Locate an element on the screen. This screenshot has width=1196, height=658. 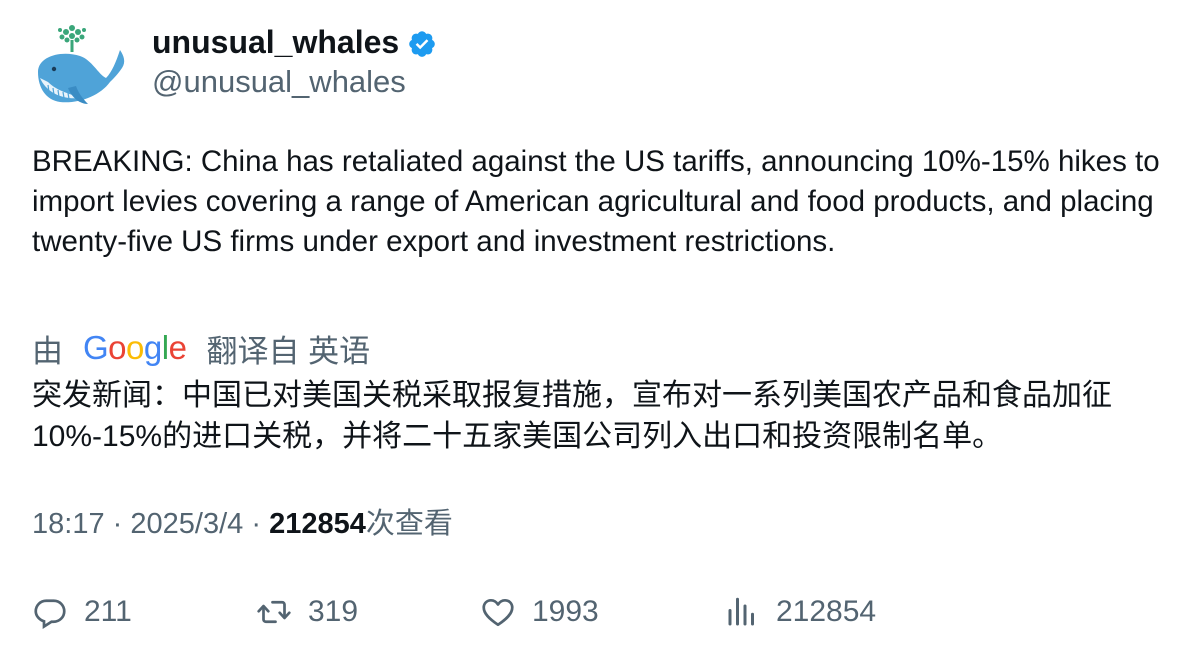
like-button: 1993 is located at coordinates (539, 612).